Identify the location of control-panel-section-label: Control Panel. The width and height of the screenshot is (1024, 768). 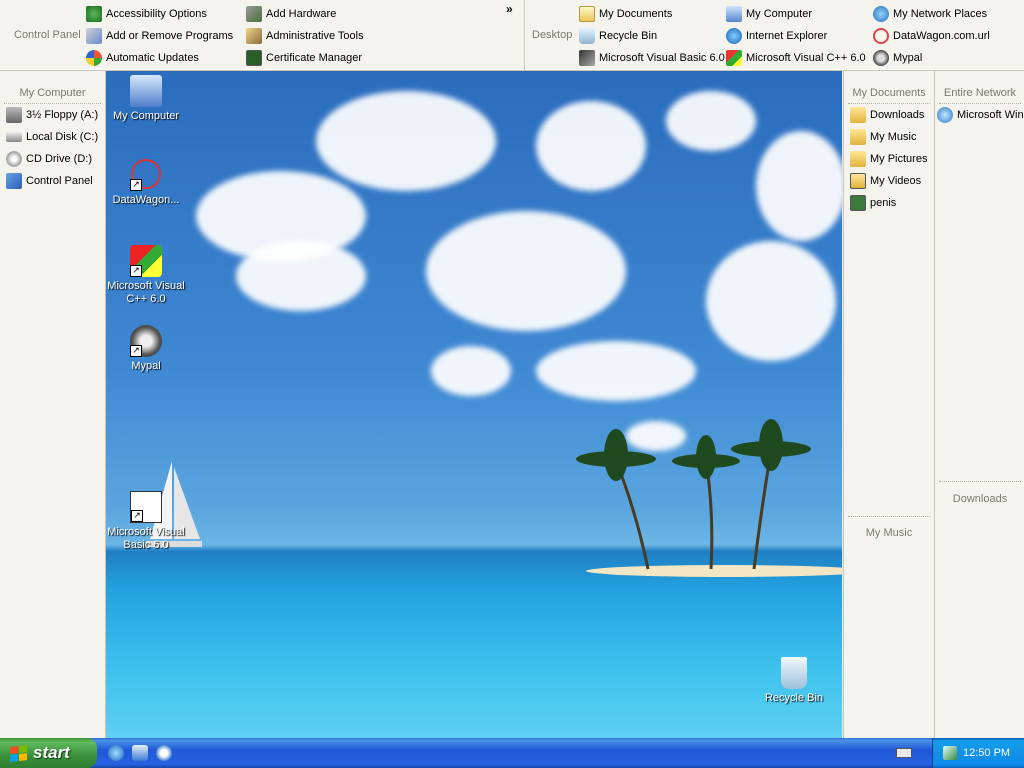
(47, 35).